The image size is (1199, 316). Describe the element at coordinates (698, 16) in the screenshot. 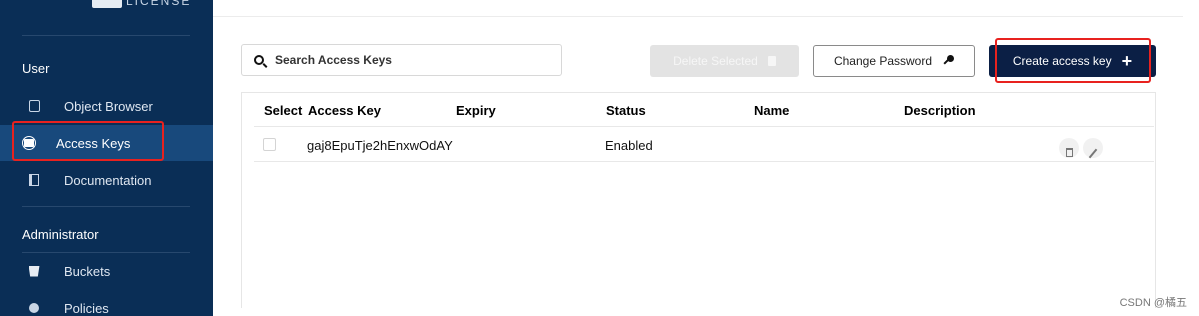

I see `header-divider` at that location.